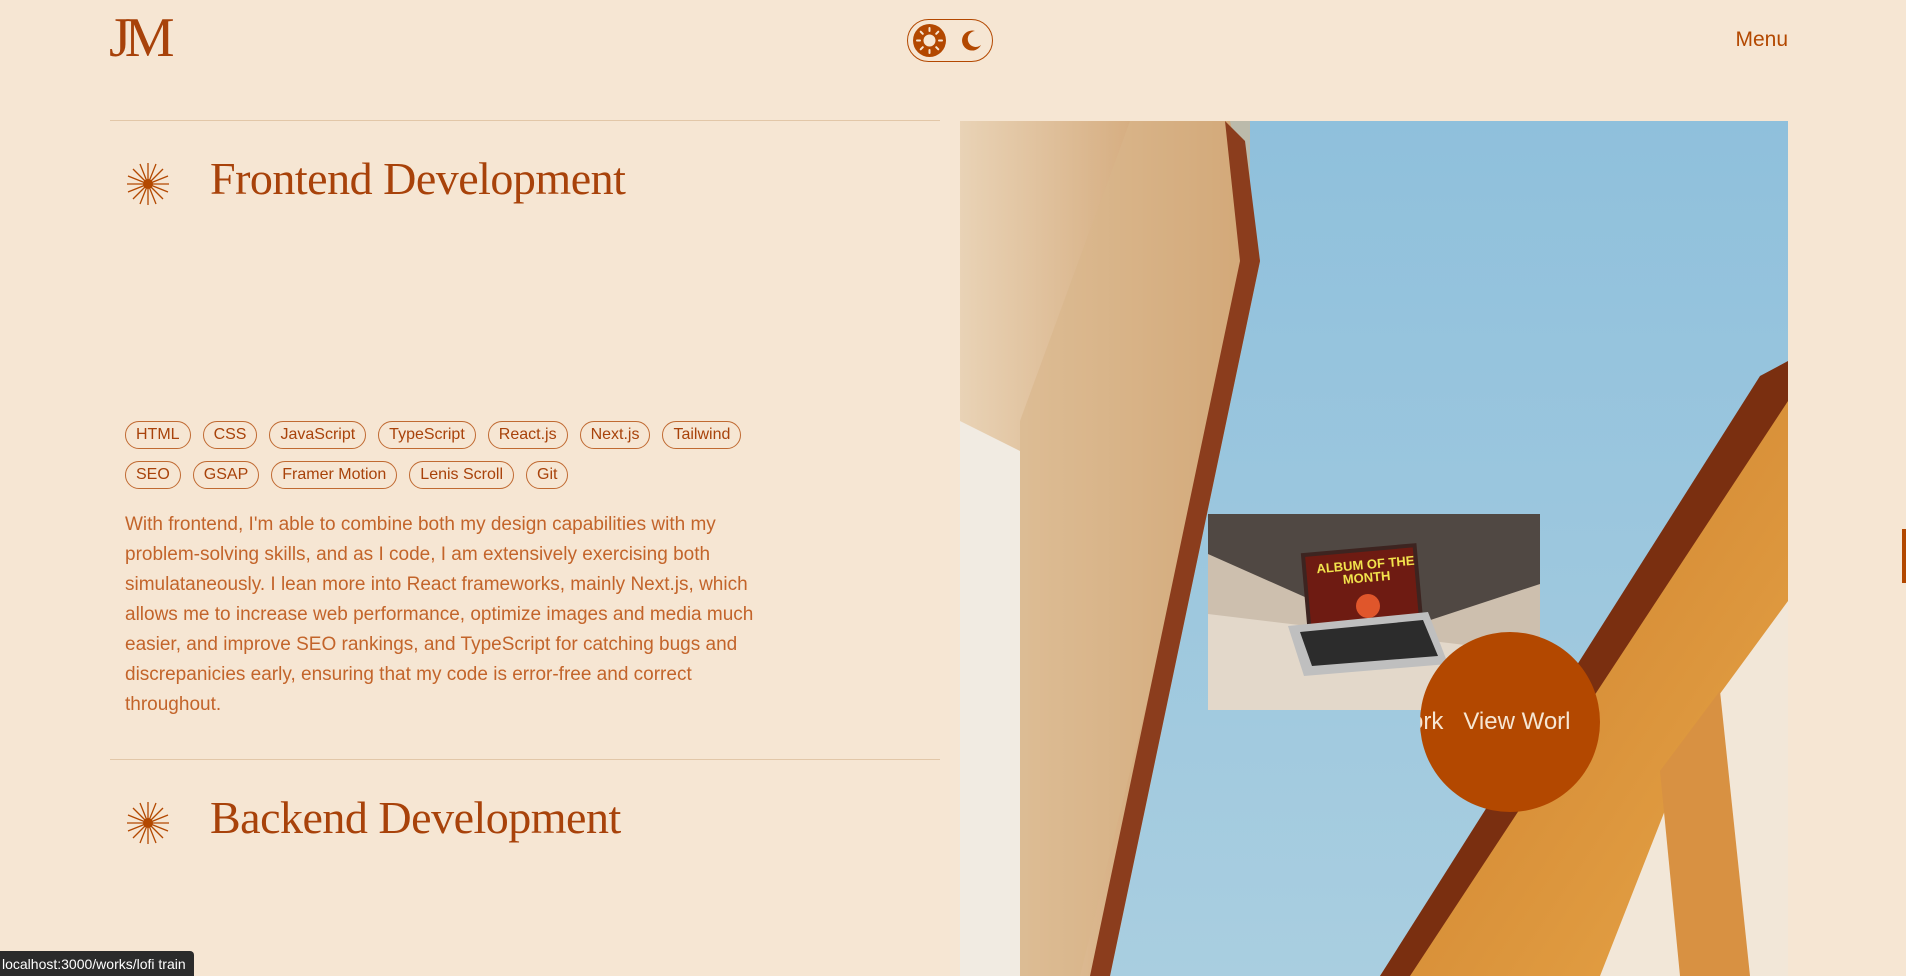 This screenshot has height=976, width=1906. What do you see at coordinates (525, 120) in the screenshot?
I see `top-divider` at bounding box center [525, 120].